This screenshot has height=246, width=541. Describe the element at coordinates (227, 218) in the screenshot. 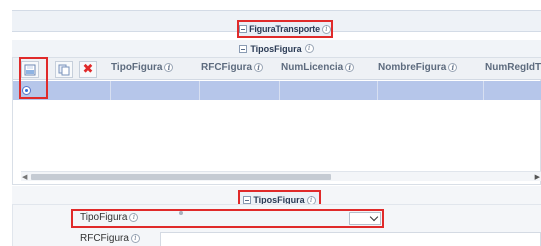

I see `tipofigura-field-highlight` at that location.